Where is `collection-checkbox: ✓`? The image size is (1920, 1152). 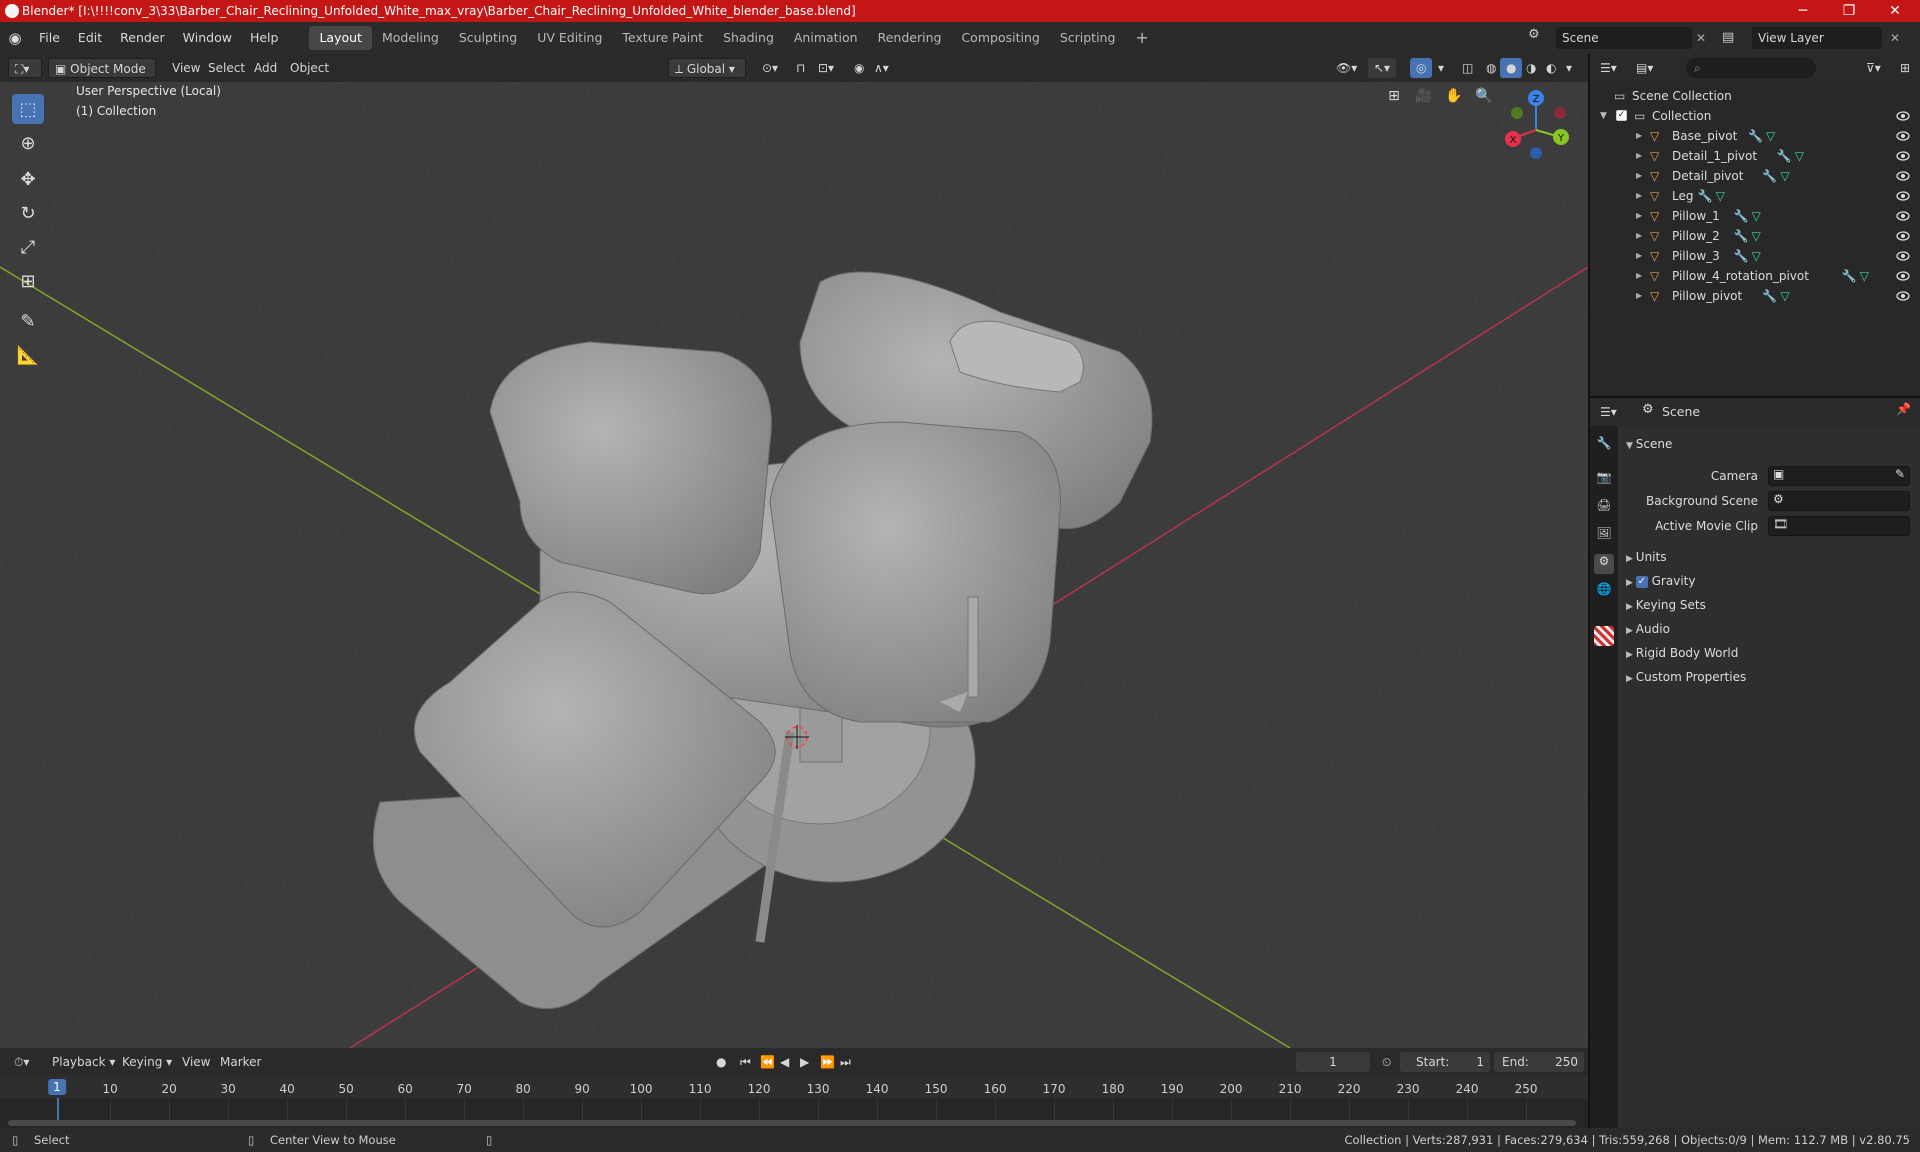 collection-checkbox: ✓ is located at coordinates (1621, 115).